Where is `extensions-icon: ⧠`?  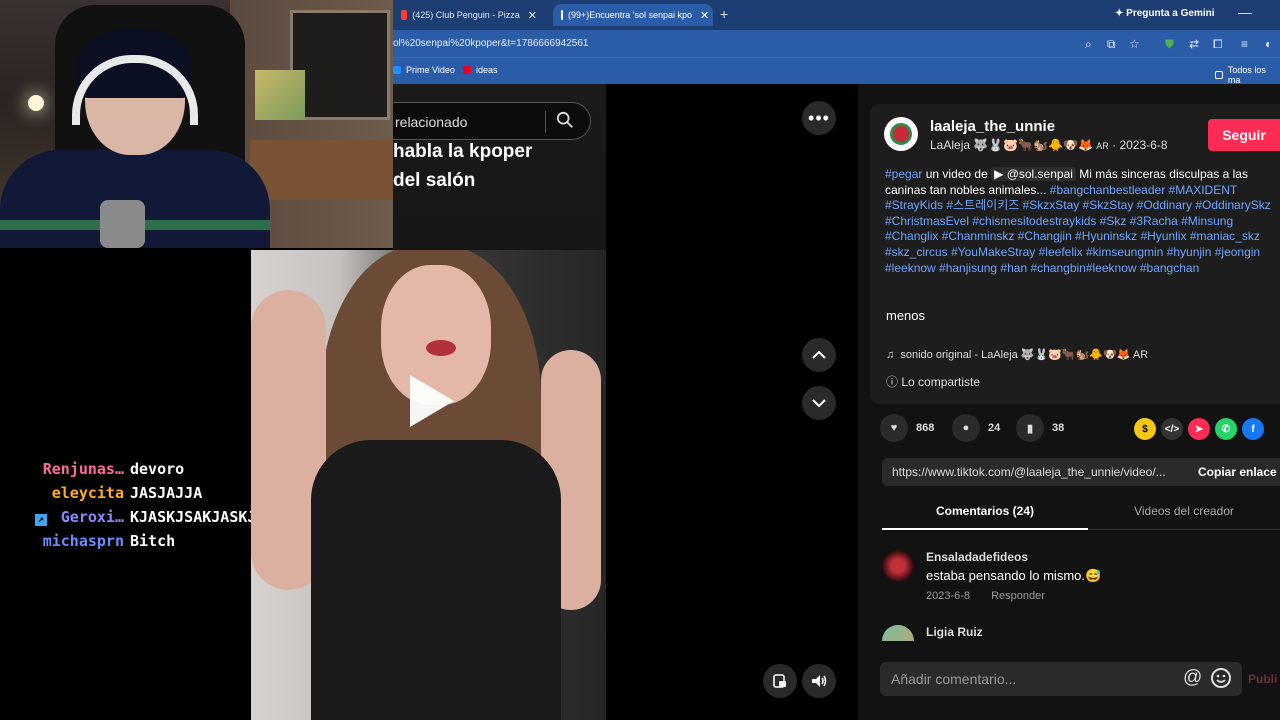 extensions-icon: ⧠ is located at coordinates (1218, 44).